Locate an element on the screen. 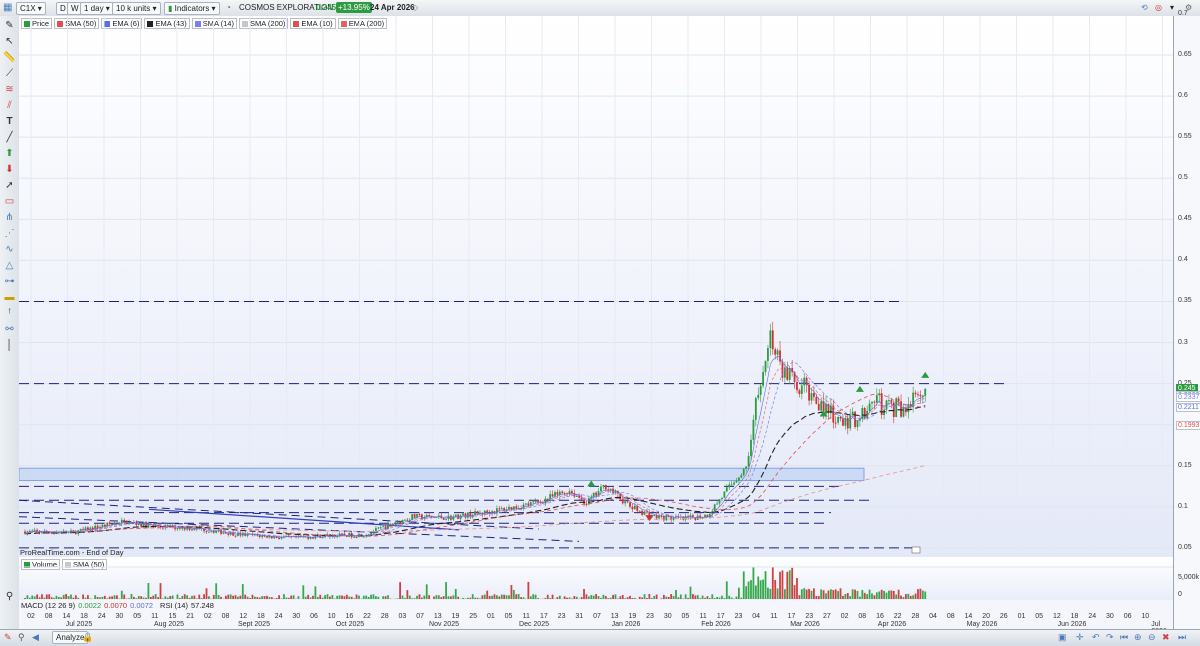 This screenshot has height=646, width=1200. cycle-tool-icon: ⊶ is located at coordinates (9, 282).